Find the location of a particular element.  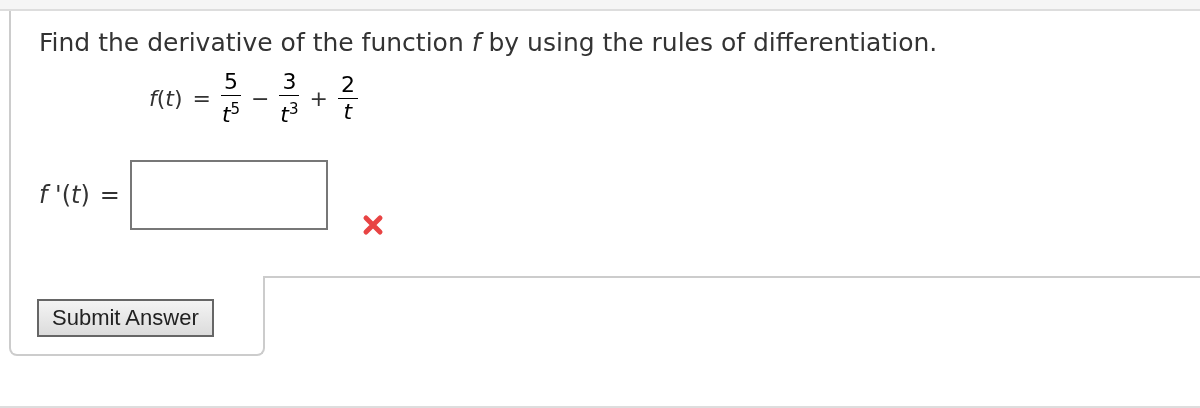

numerator: 2 is located at coordinates (347, 86).